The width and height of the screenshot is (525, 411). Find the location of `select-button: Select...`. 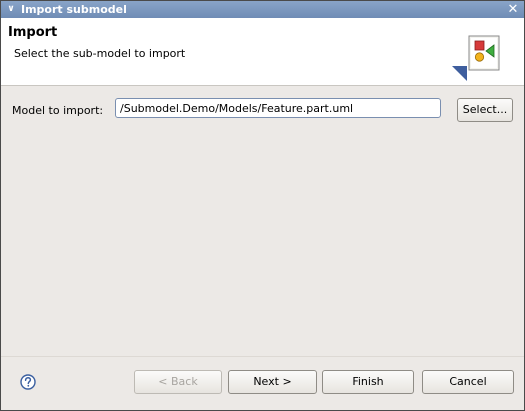

select-button: Select... is located at coordinates (485, 110).